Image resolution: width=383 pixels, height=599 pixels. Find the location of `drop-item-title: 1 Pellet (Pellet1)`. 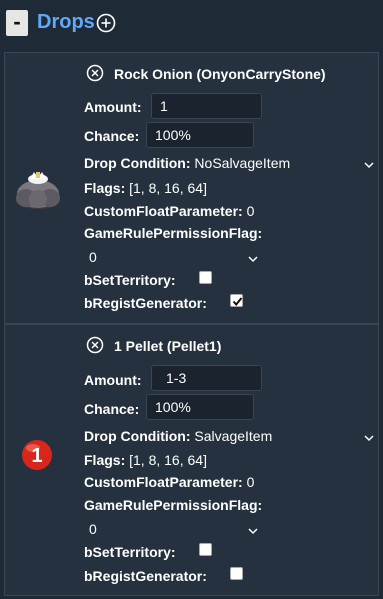

drop-item-title: 1 Pellet (Pellet1) is located at coordinates (168, 346).